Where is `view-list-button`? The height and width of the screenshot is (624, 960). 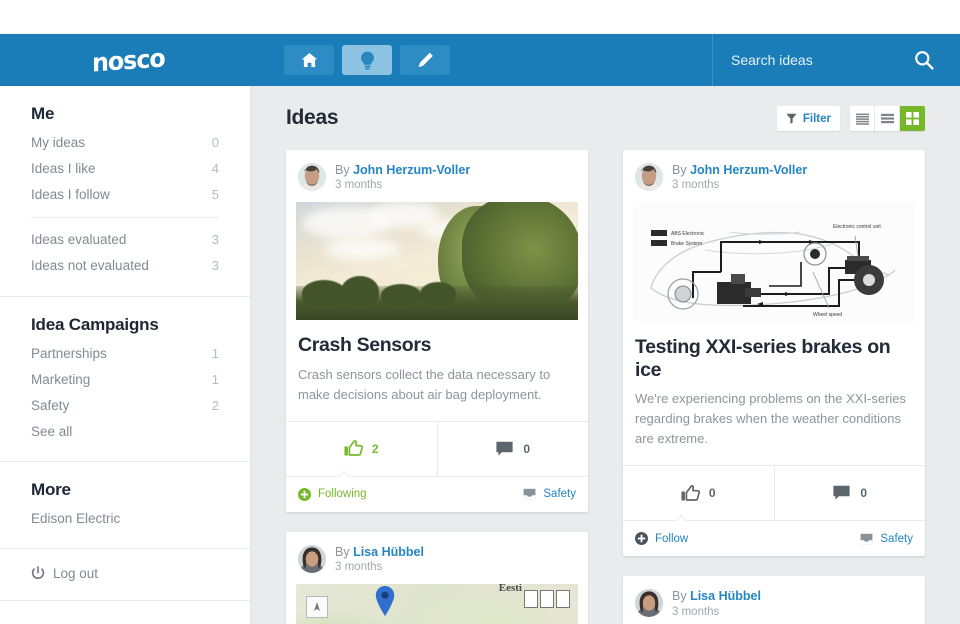 view-list-button is located at coordinates (887, 118).